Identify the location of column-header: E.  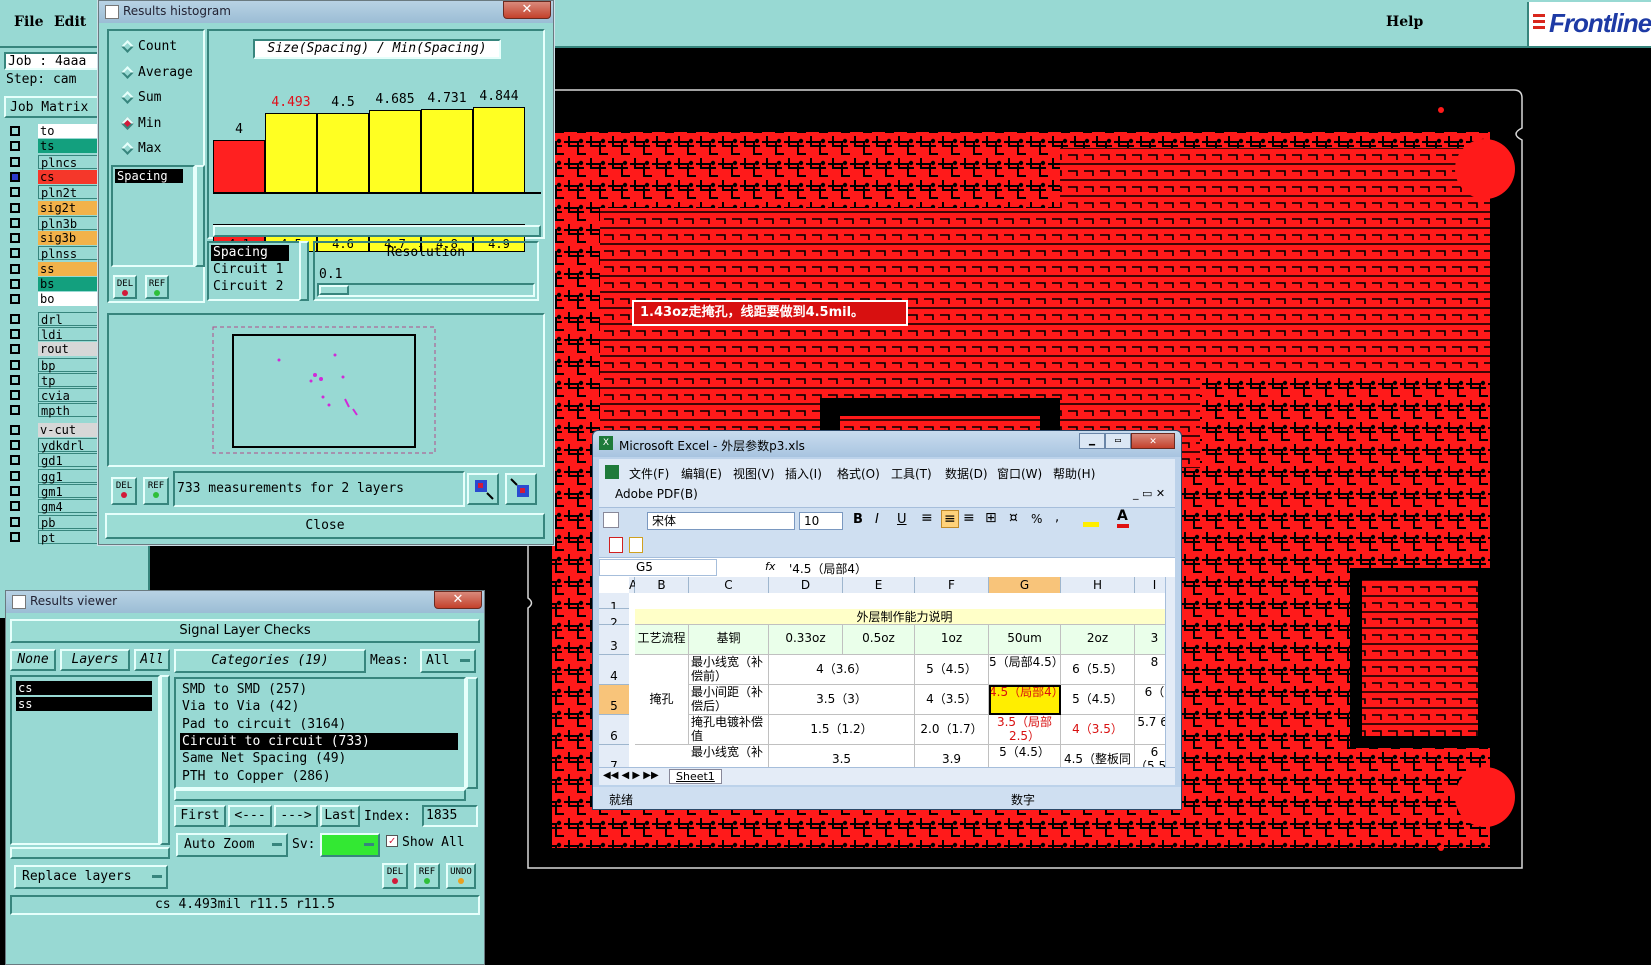
(879, 585).